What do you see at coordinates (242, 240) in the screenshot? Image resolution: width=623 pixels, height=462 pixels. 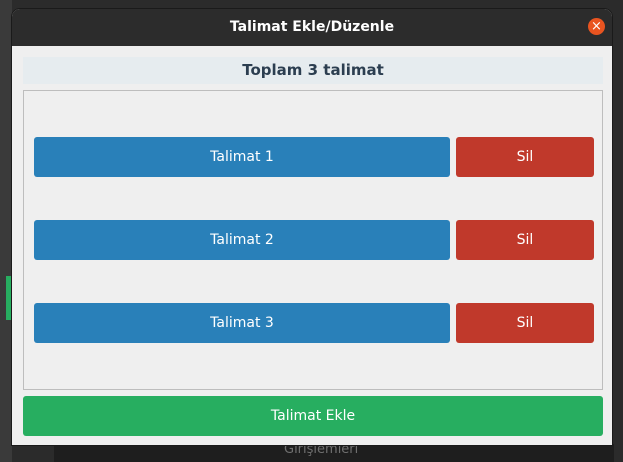 I see `instruction-button: Talimat 2` at bounding box center [242, 240].